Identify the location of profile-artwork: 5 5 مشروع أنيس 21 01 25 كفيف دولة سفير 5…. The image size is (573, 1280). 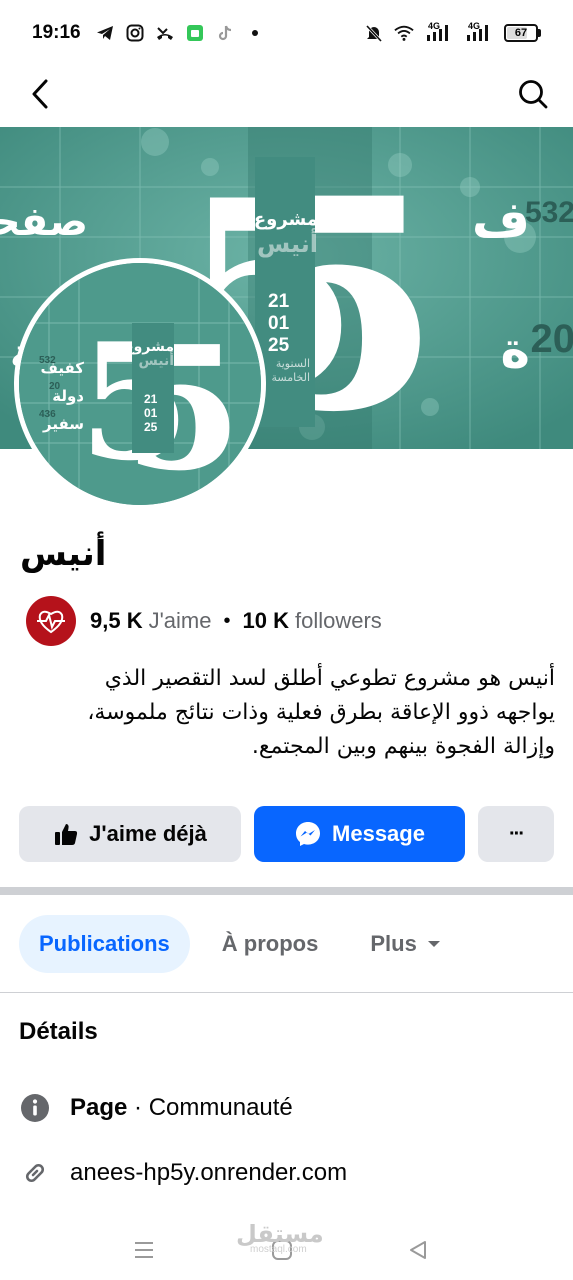
(140, 384).